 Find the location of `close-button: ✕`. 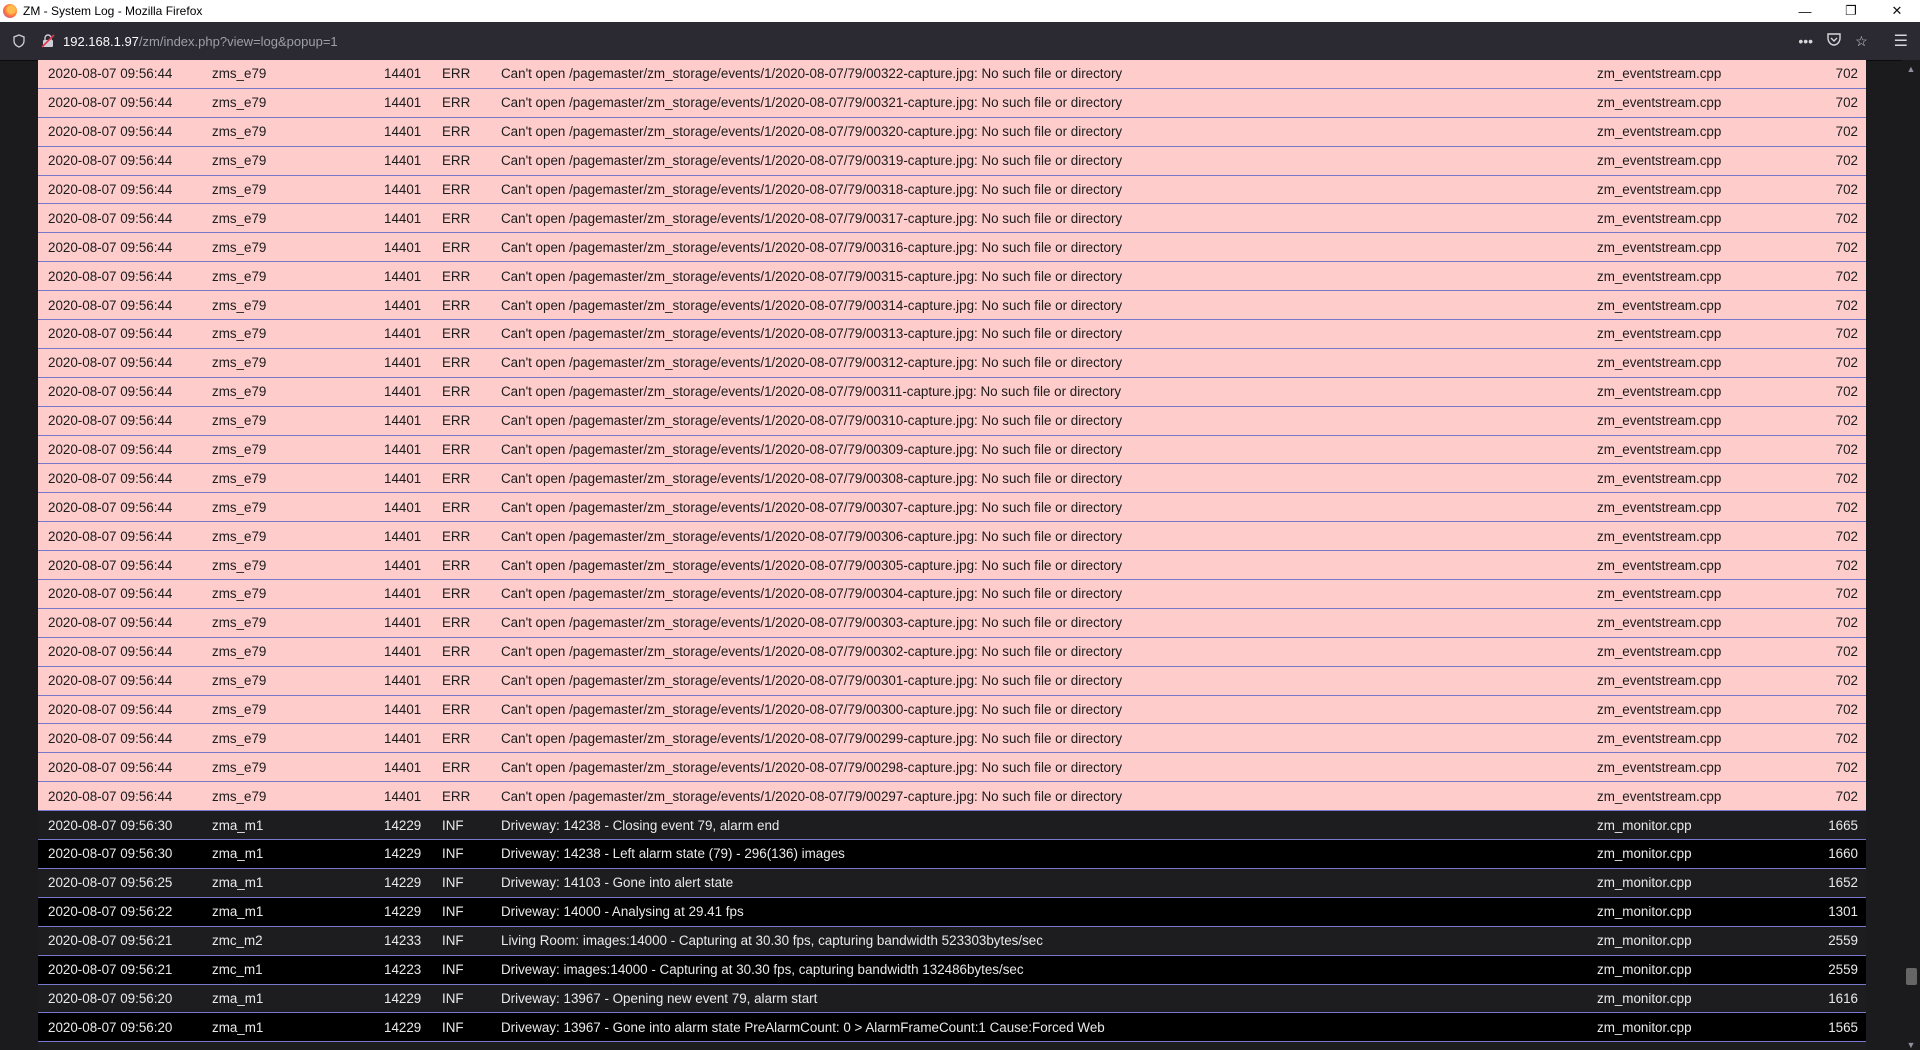

close-button: ✕ is located at coordinates (1897, 11).